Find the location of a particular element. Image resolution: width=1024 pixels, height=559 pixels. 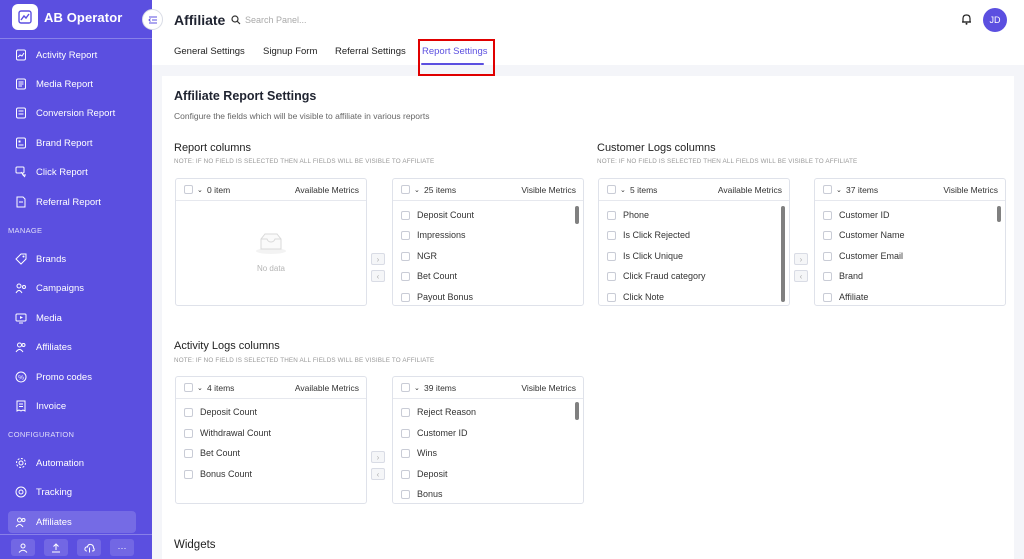

user-button is located at coordinates (23, 547).